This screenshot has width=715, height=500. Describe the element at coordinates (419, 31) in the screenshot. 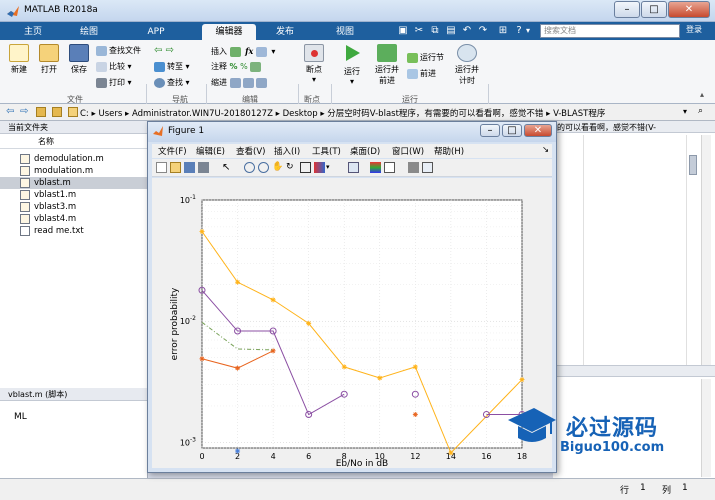

I see `cut-icon: ✂` at that location.